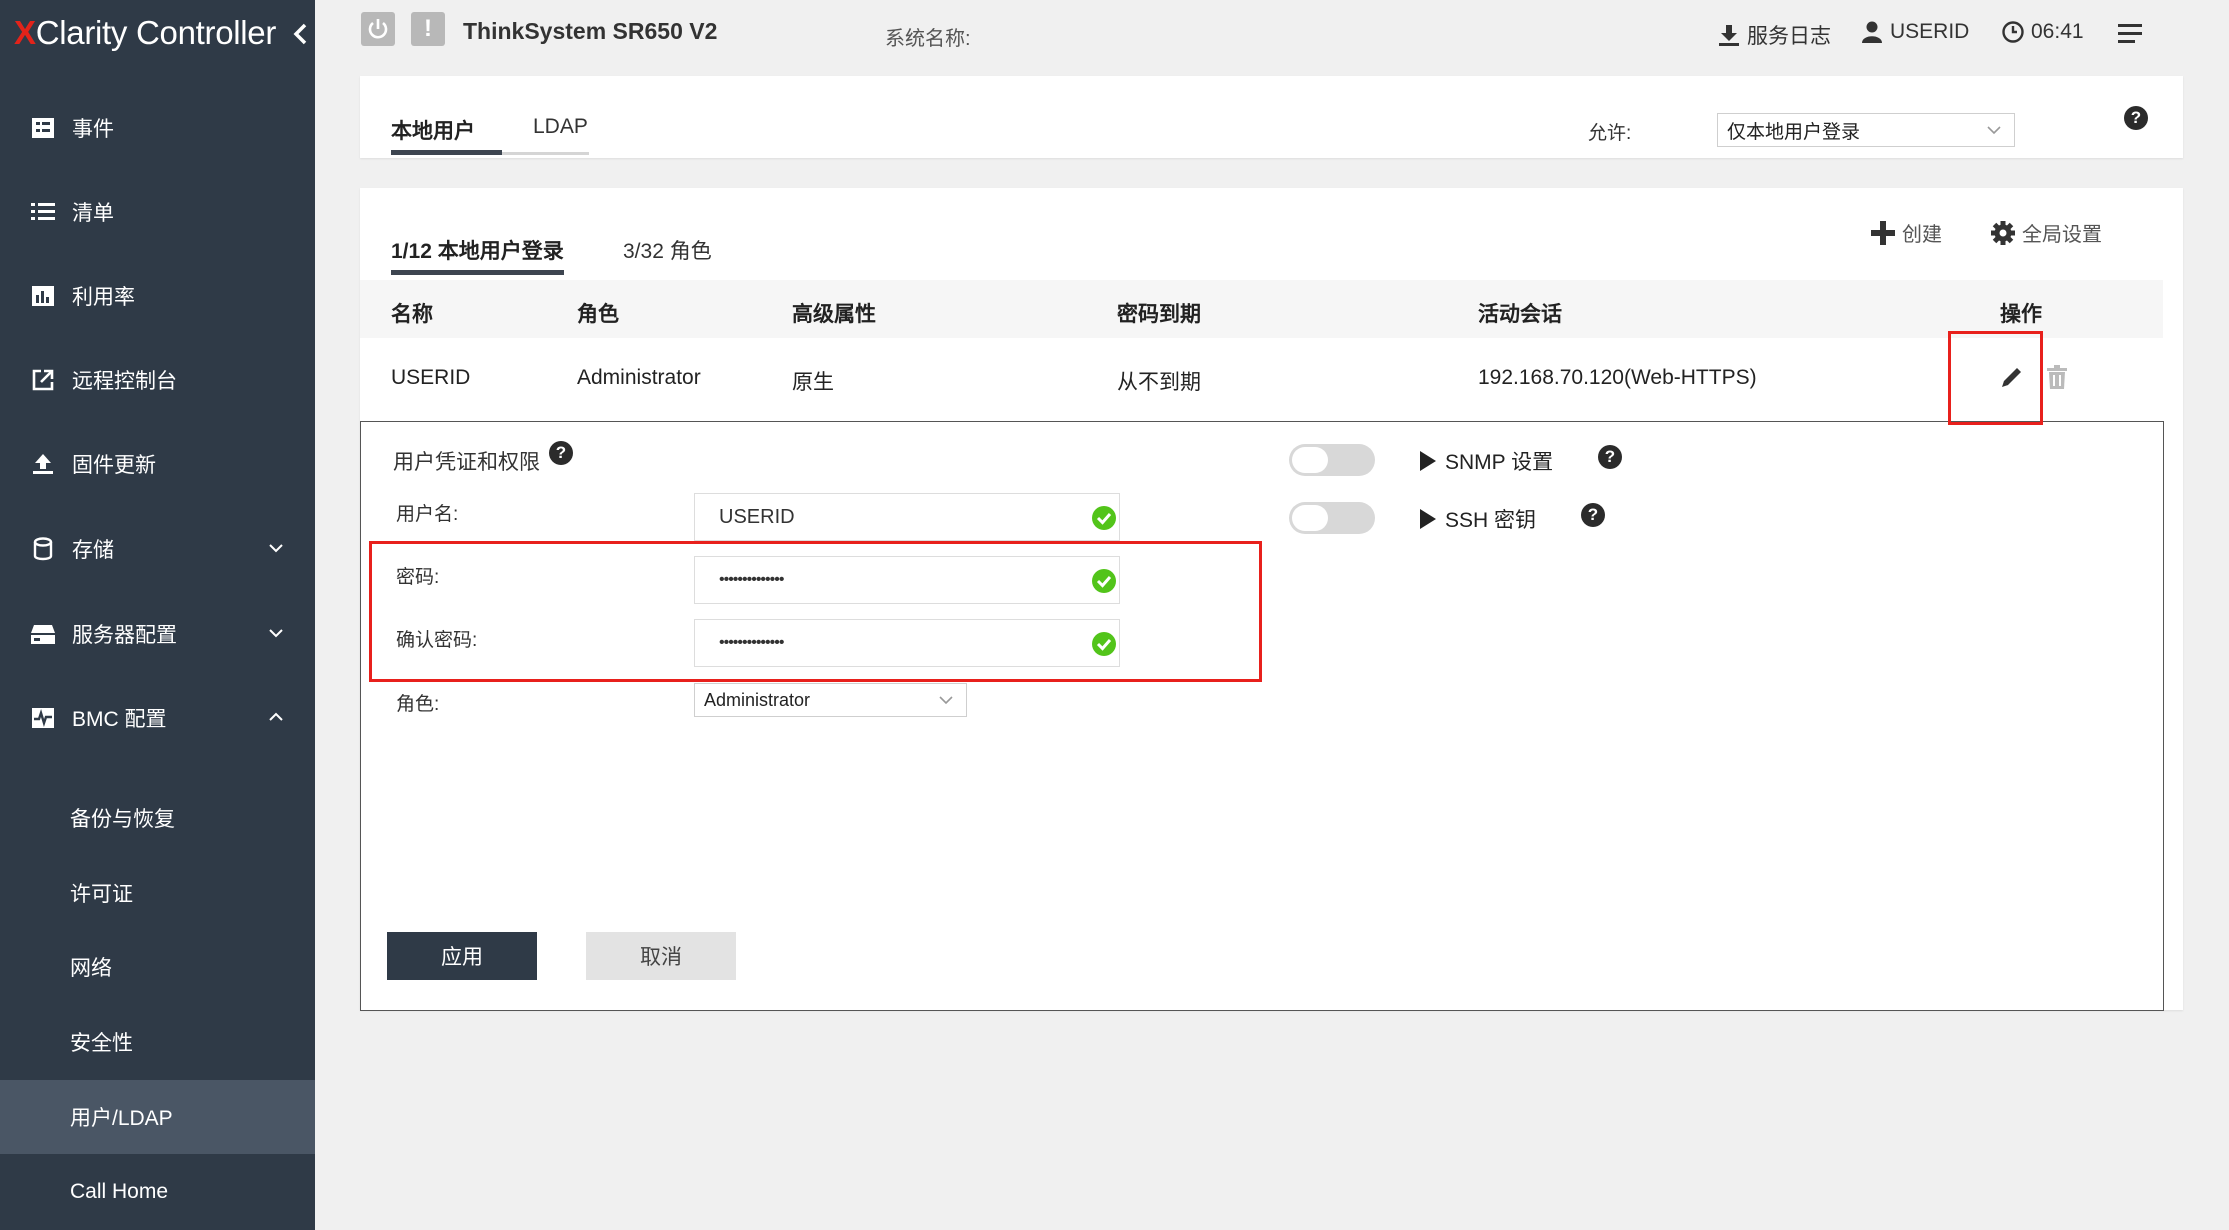  Describe the element at coordinates (1922, 235) in the screenshot. I see `create-label: 创建` at that location.